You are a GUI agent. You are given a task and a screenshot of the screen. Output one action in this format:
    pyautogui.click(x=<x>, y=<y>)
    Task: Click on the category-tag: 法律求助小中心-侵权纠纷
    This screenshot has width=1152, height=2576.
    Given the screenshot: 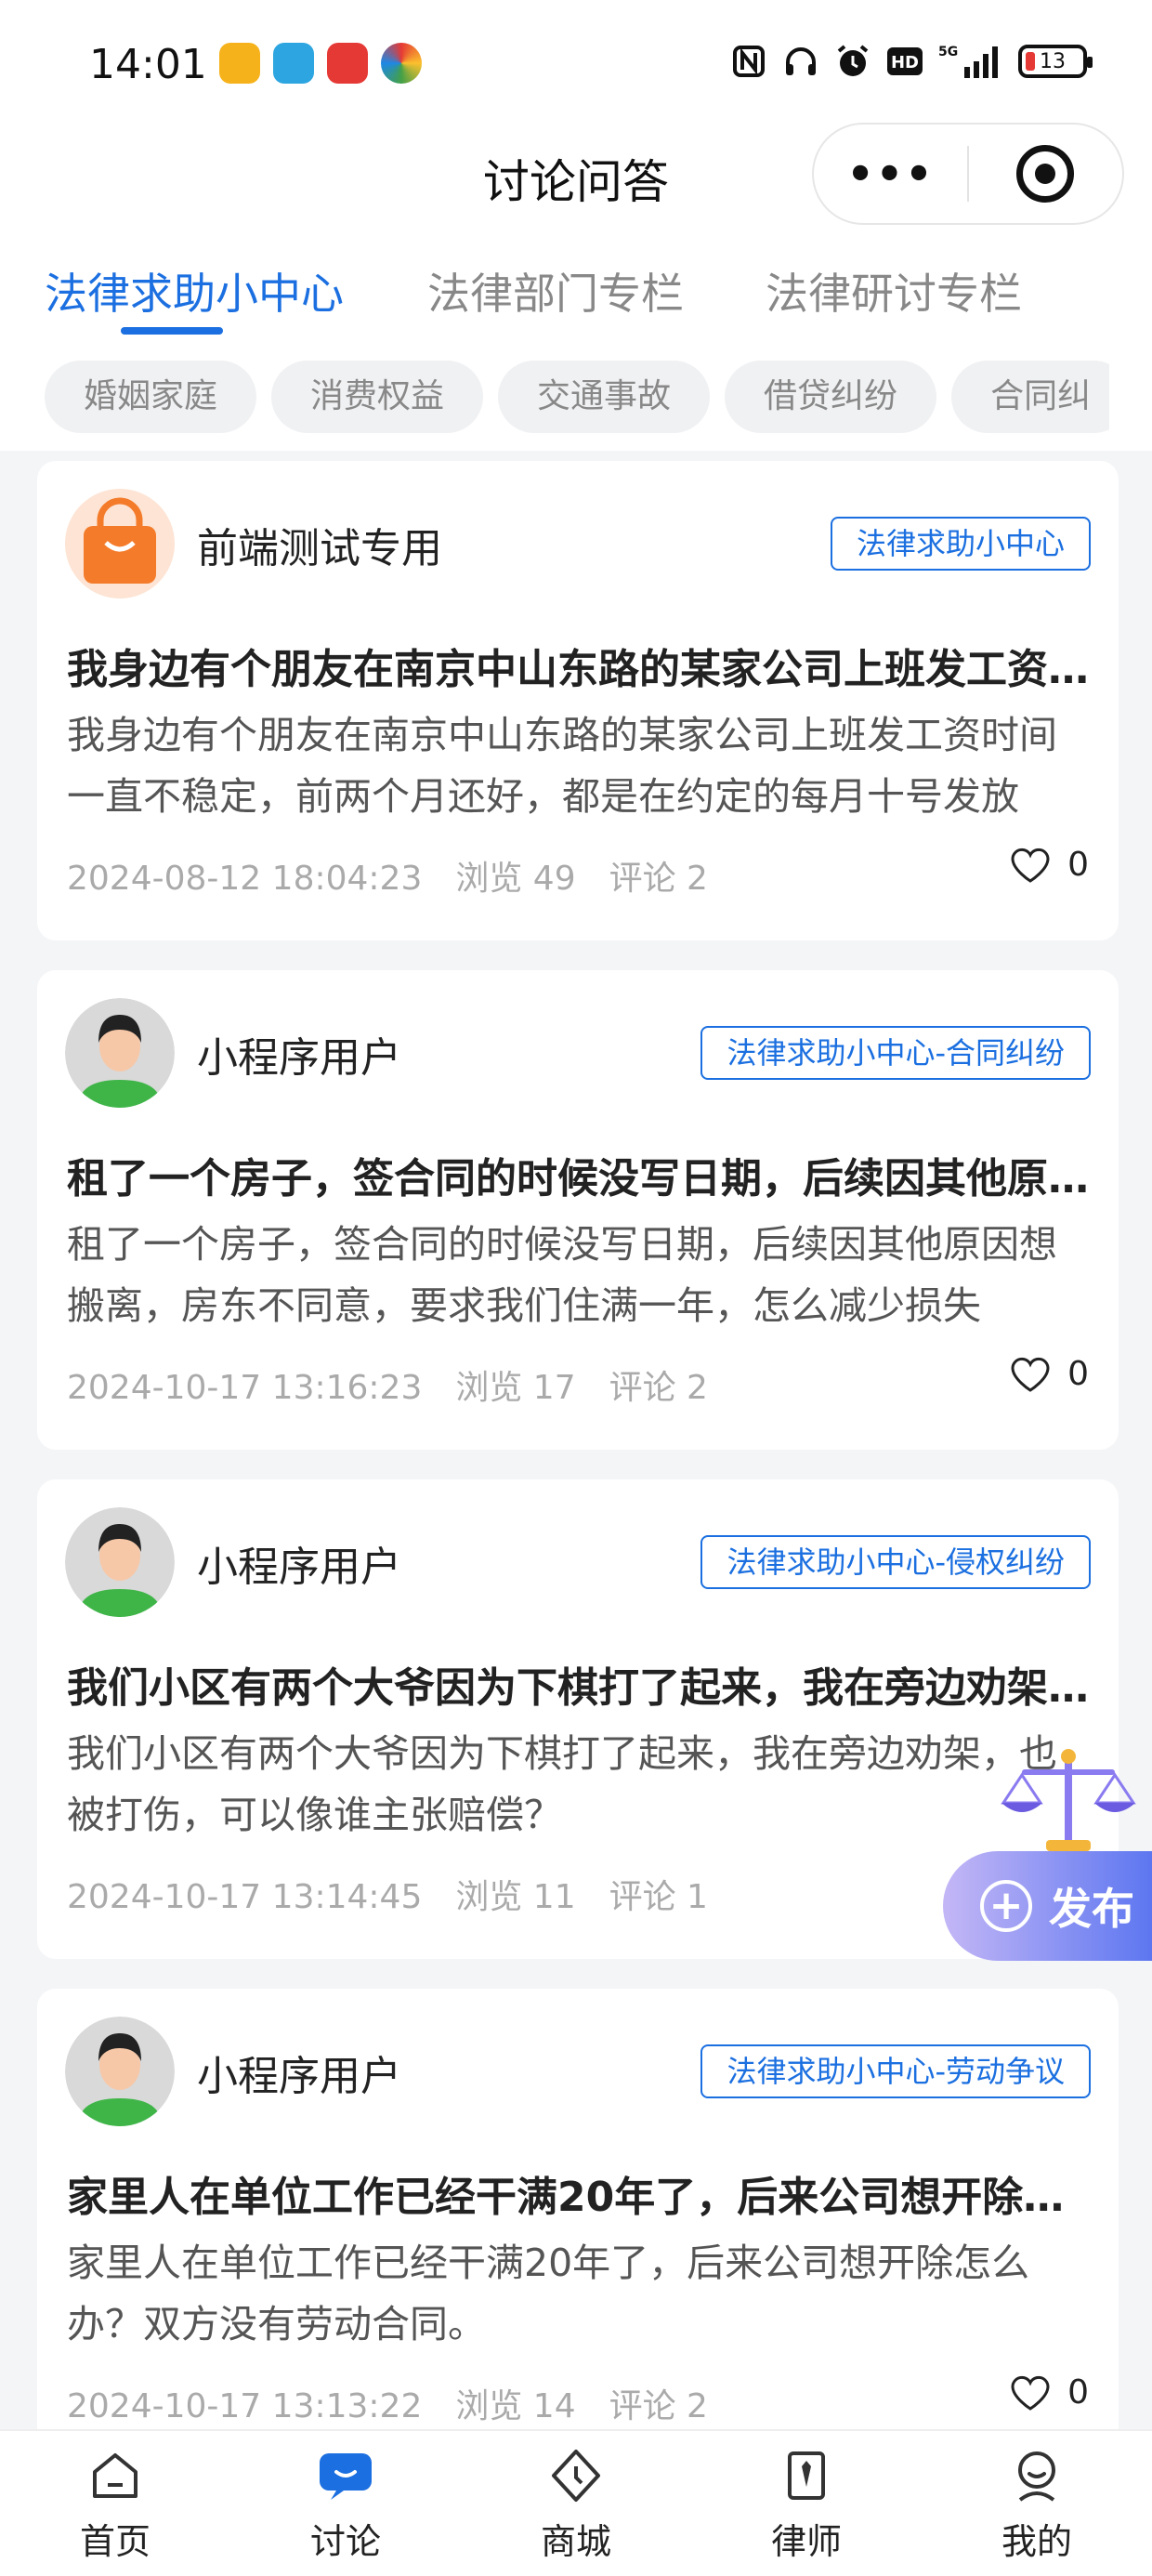 What is the action you would take?
    pyautogui.click(x=895, y=1562)
    